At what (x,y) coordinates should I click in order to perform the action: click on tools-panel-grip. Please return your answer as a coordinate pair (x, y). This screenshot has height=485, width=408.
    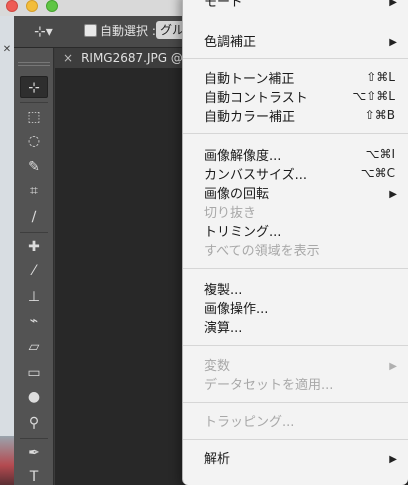
    Looking at the image, I should click on (34, 64).